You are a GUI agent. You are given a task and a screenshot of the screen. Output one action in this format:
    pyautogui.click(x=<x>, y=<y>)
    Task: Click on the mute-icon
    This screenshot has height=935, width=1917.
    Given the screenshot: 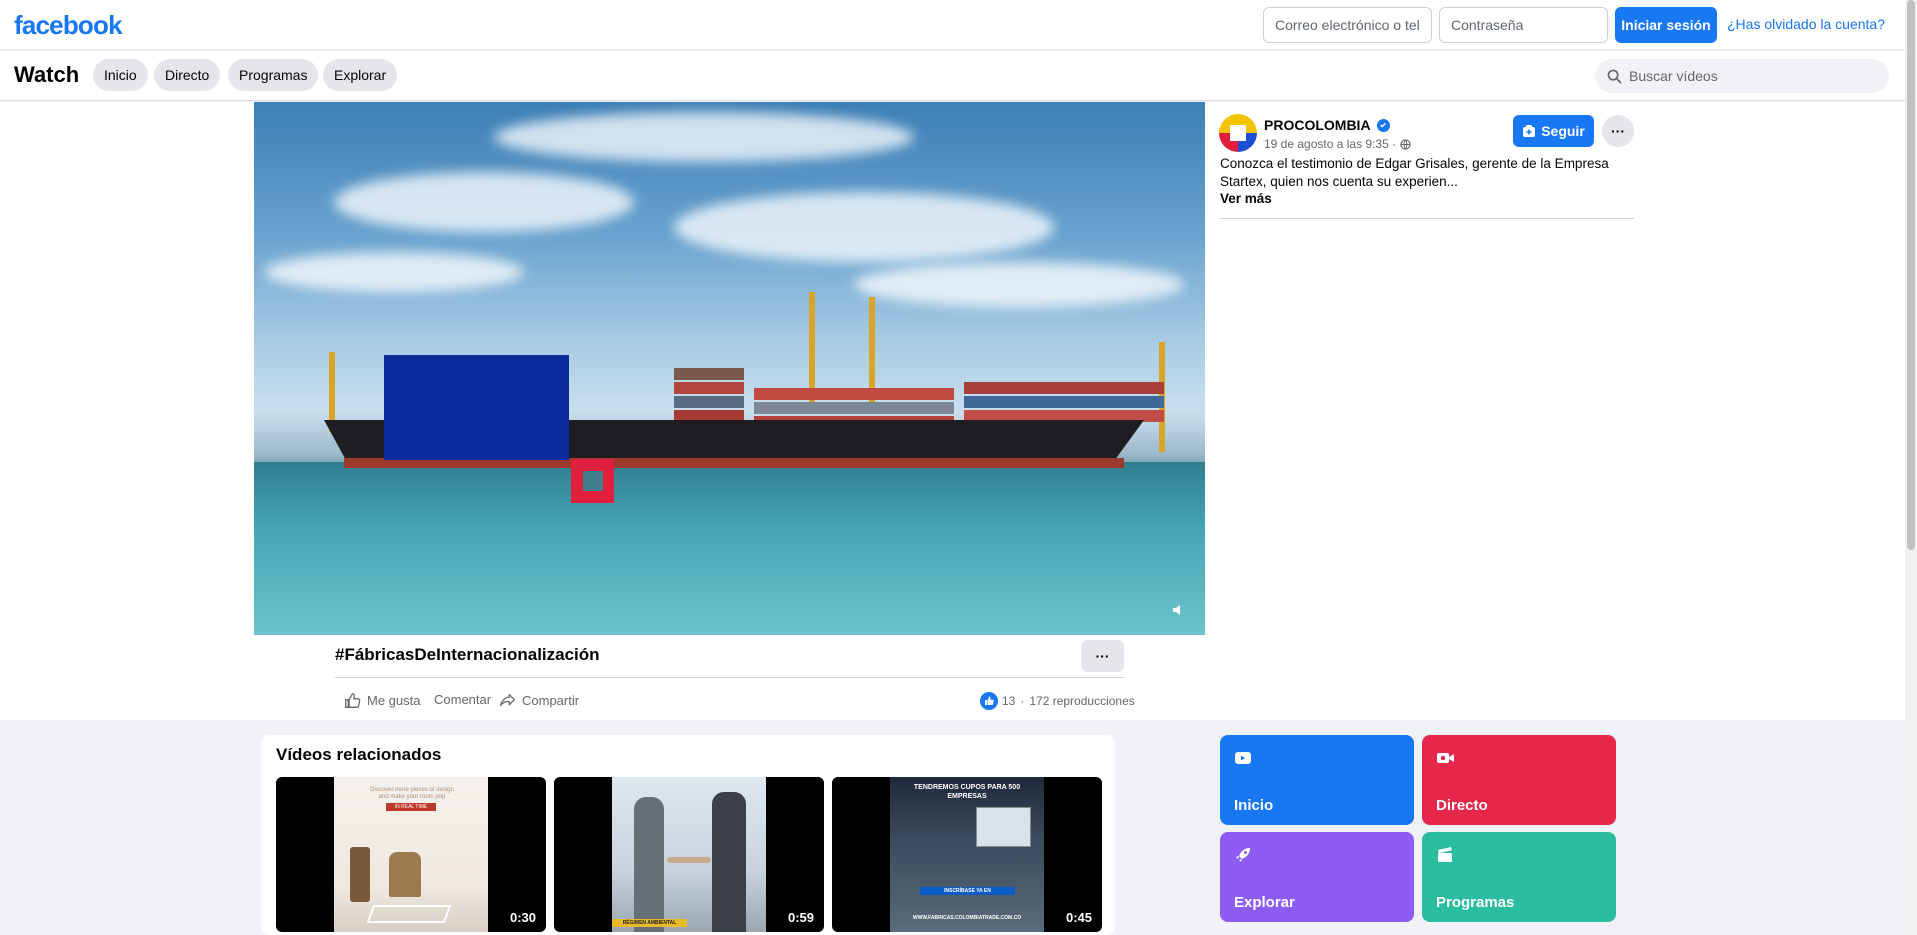 What is the action you would take?
    pyautogui.click(x=1179, y=612)
    